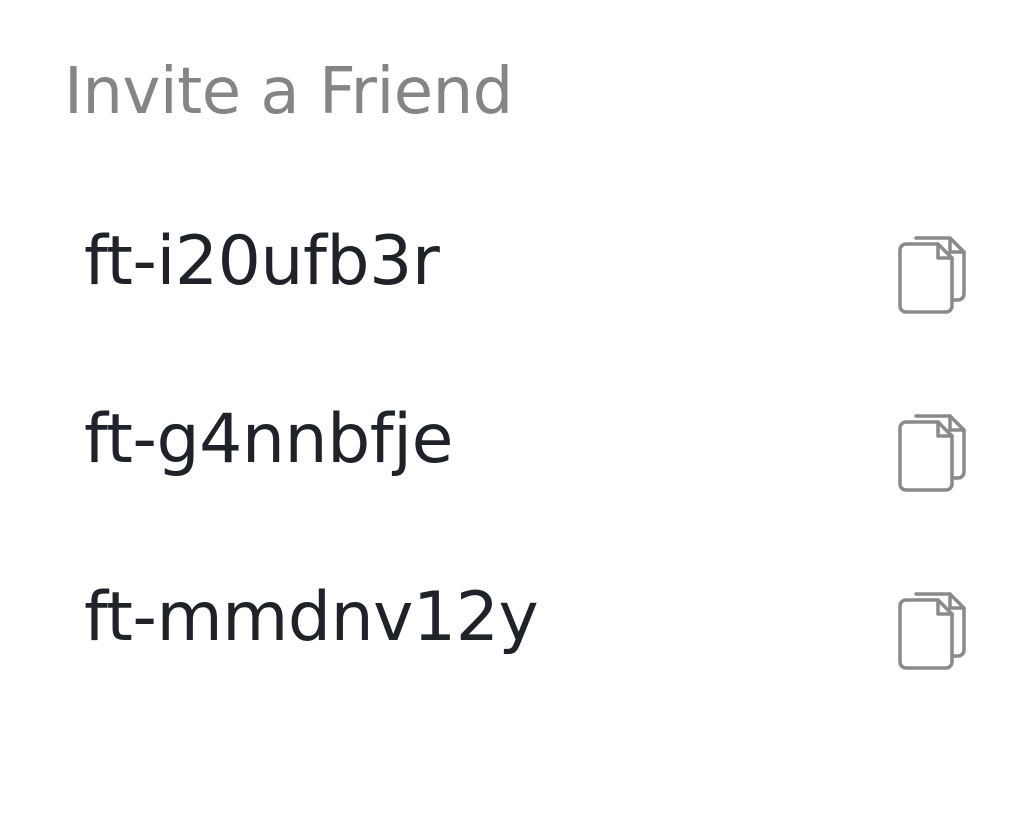 The height and width of the screenshot is (826, 1024). Describe the element at coordinates (512, 263) in the screenshot. I see `invite-code-row: ft-i20ufb3r` at that location.